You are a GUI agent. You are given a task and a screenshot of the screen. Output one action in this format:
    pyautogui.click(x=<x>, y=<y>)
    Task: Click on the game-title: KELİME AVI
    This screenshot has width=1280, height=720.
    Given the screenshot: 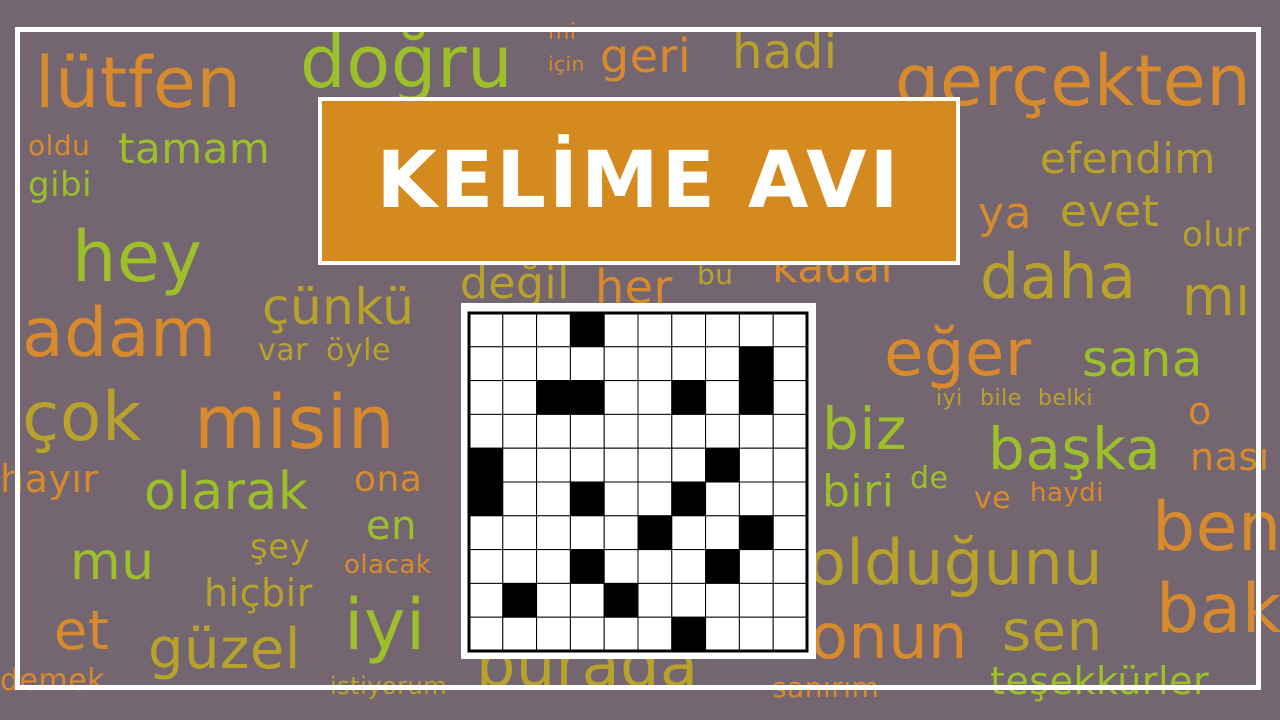 What is the action you would take?
    pyautogui.click(x=639, y=181)
    